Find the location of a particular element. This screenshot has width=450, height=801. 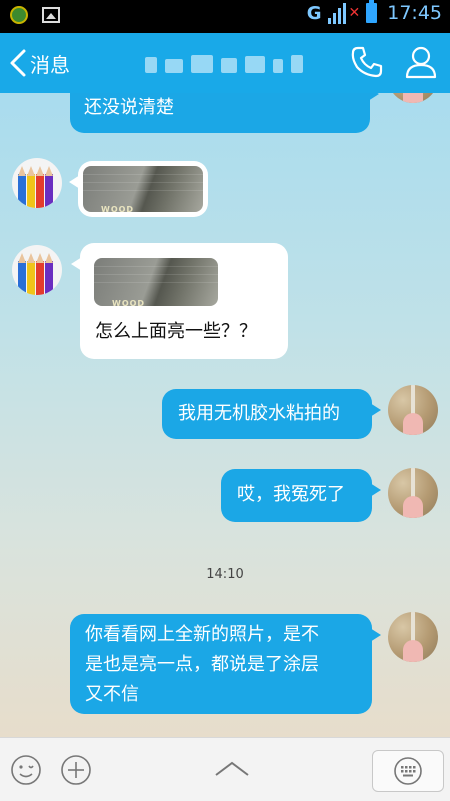

message-bubble-outgoing: 哎，我冤死了 is located at coordinates (301, 495).